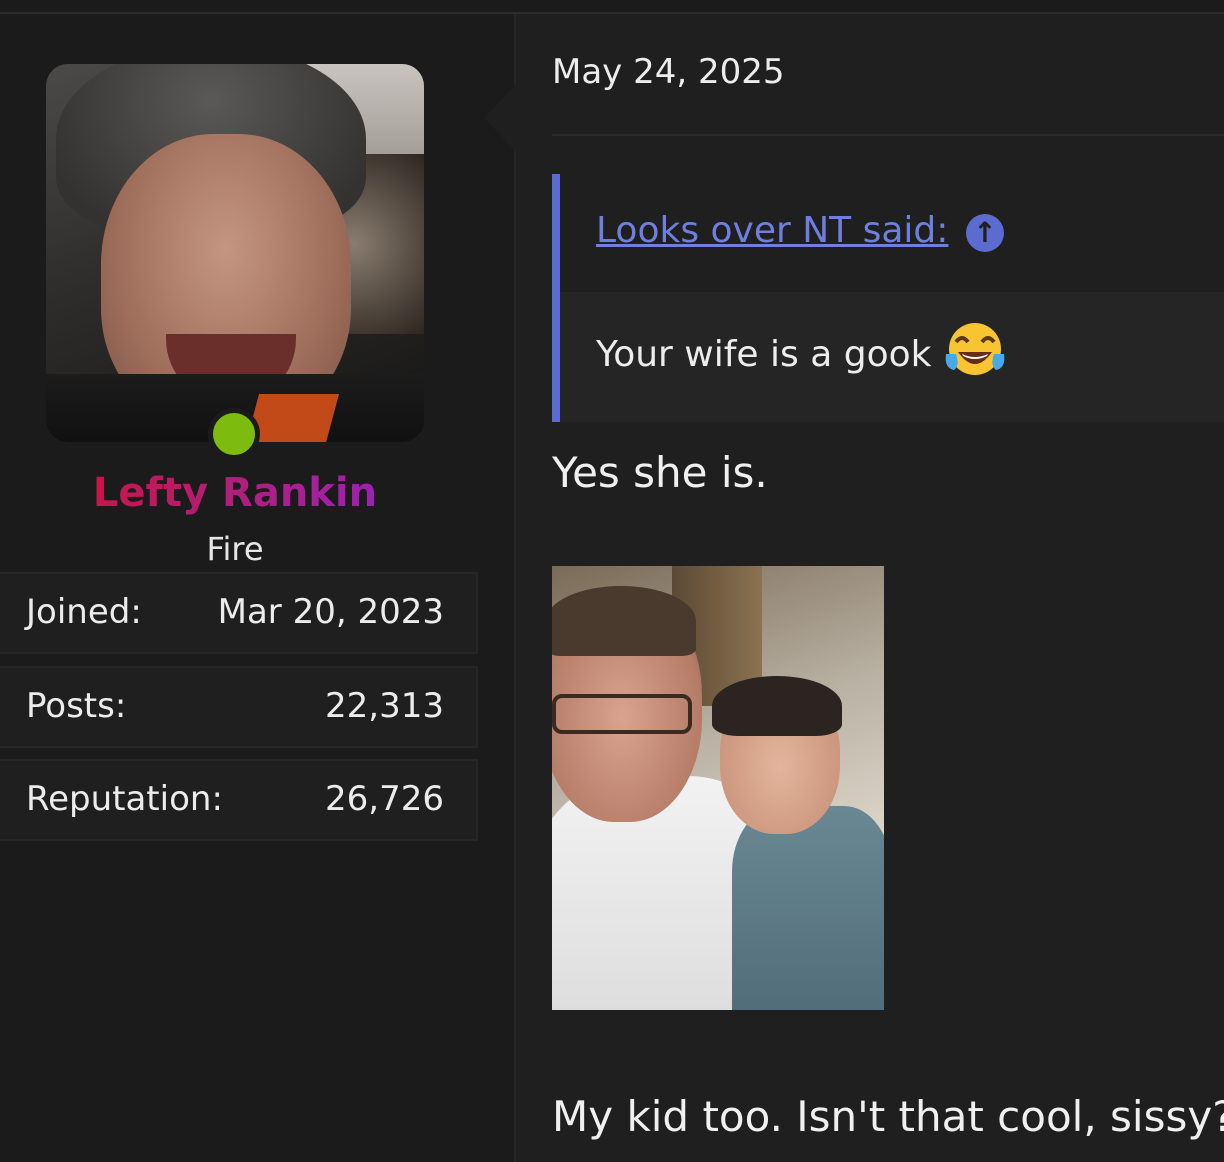 The height and width of the screenshot is (1162, 1224). Describe the element at coordinates (124, 799) in the screenshot. I see `stat-label: Reputation:` at that location.